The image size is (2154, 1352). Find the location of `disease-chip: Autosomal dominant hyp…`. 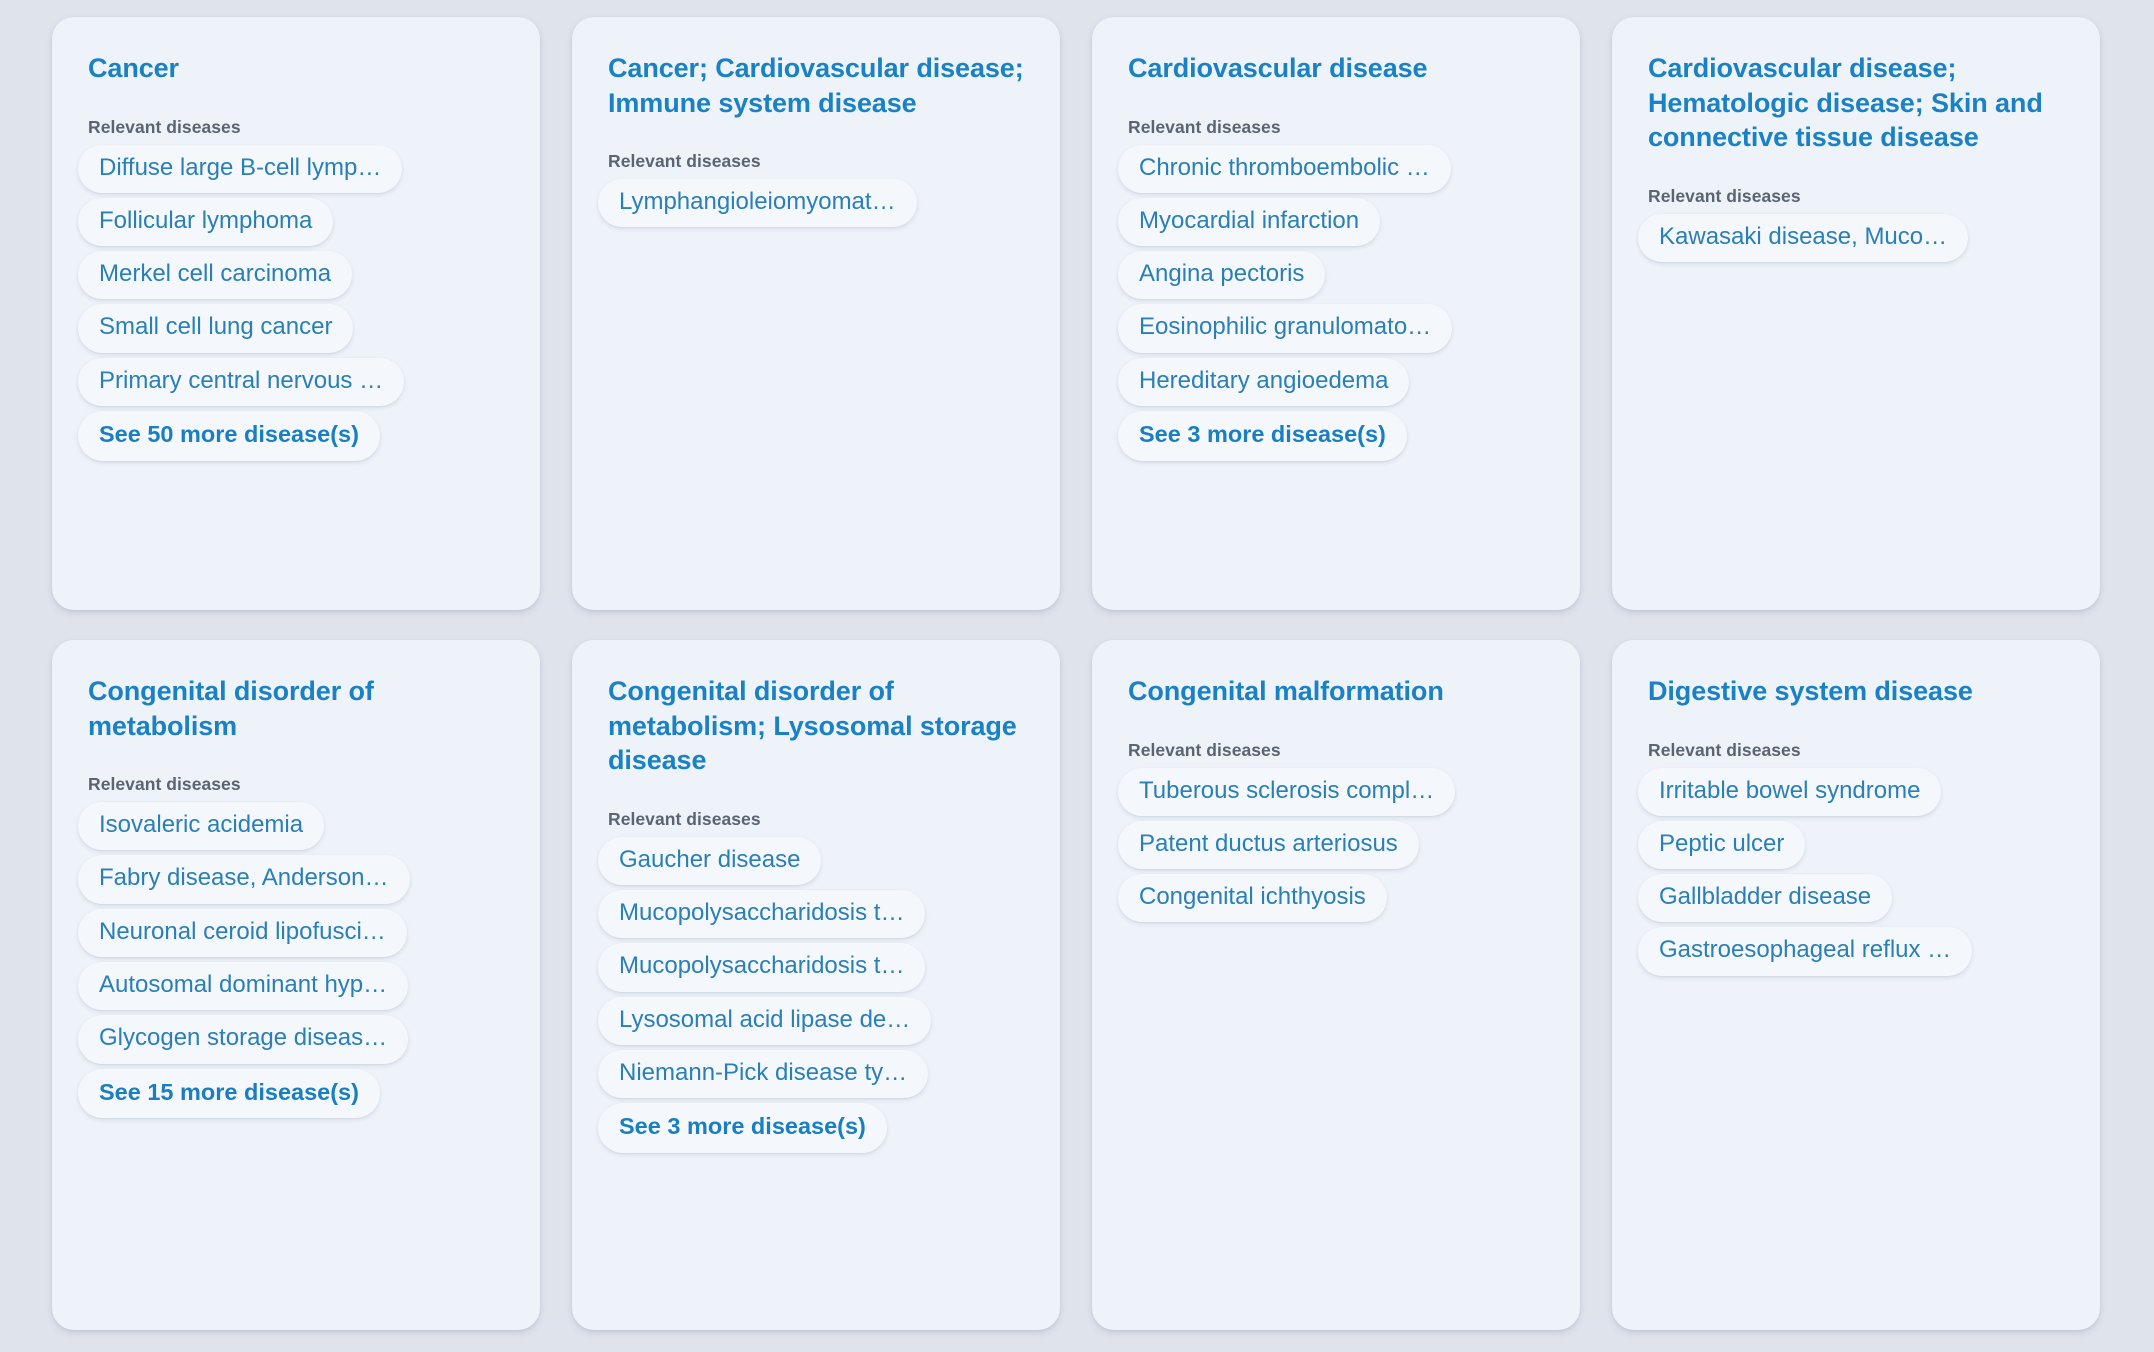

disease-chip: Autosomal dominant hyp… is located at coordinates (243, 986).